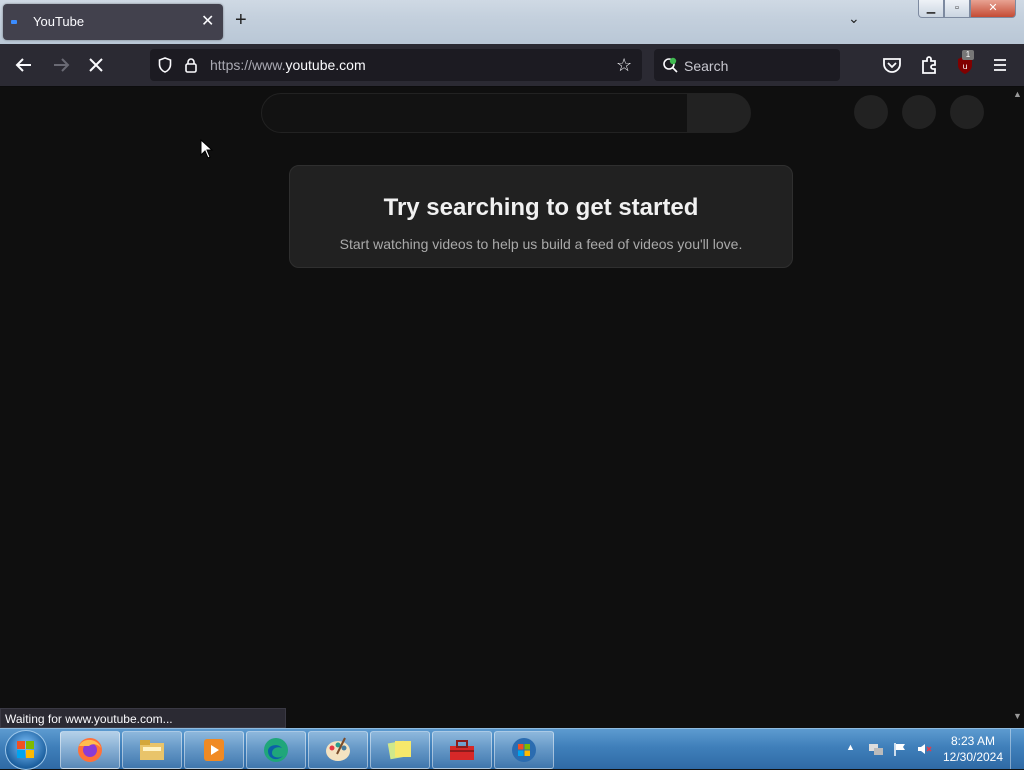  I want to click on window-controls: ▁ ▫ ✕, so click(967, 9).